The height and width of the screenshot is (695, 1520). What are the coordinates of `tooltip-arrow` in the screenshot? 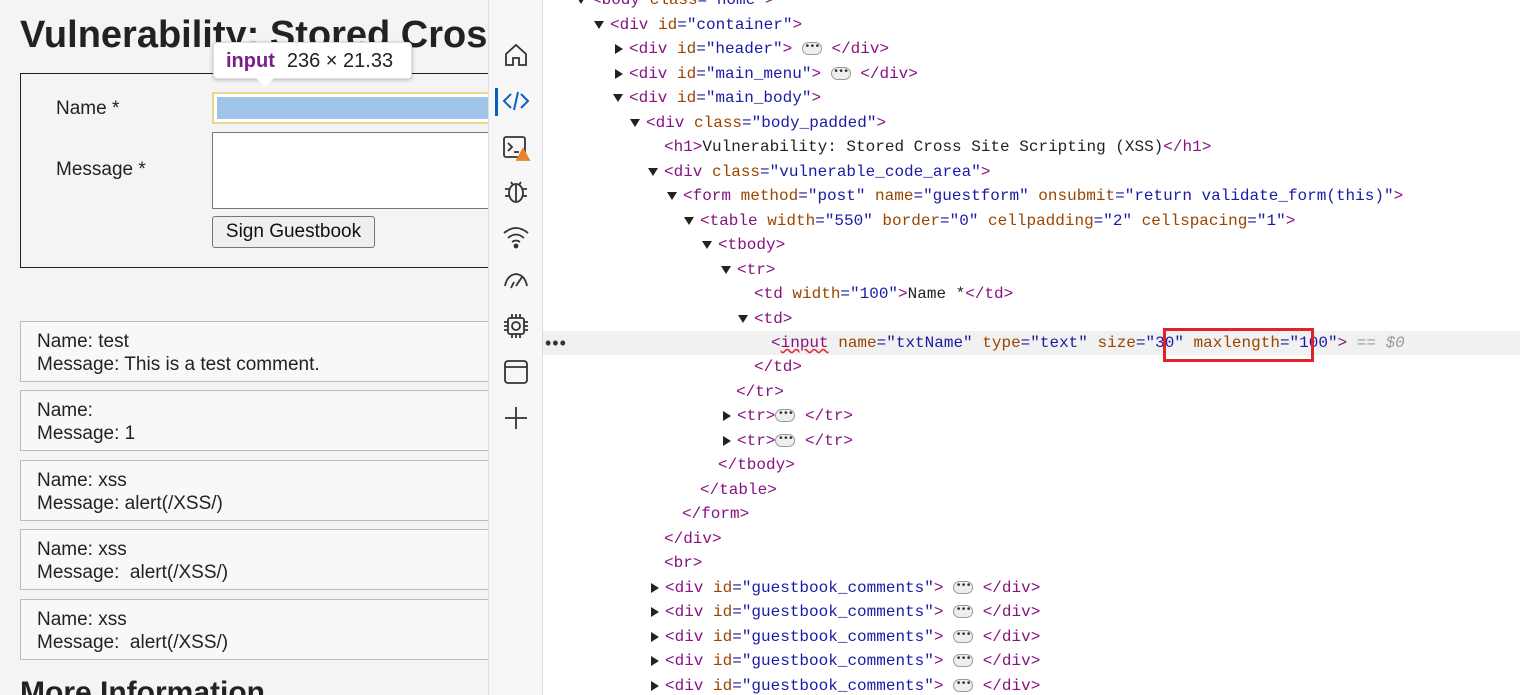 It's located at (265, 82).